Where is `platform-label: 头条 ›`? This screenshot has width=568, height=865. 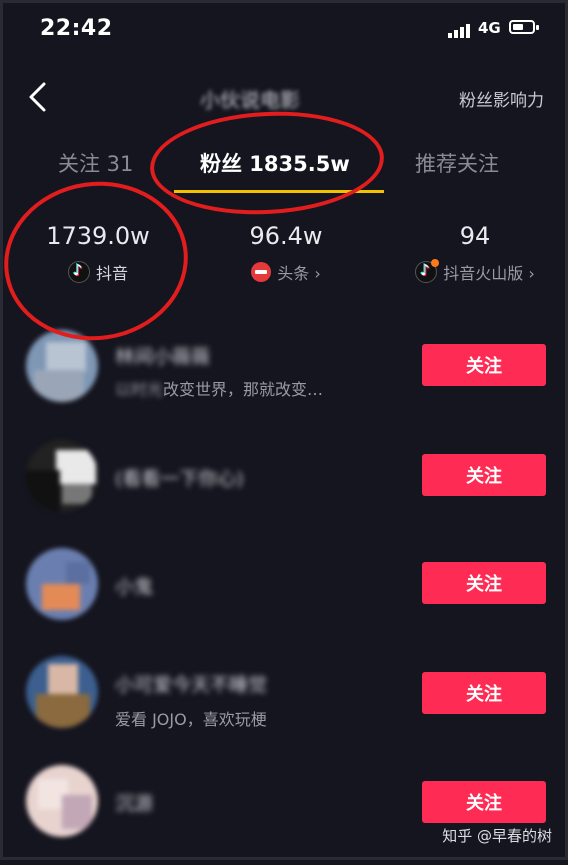
platform-label: 头条 › is located at coordinates (299, 273).